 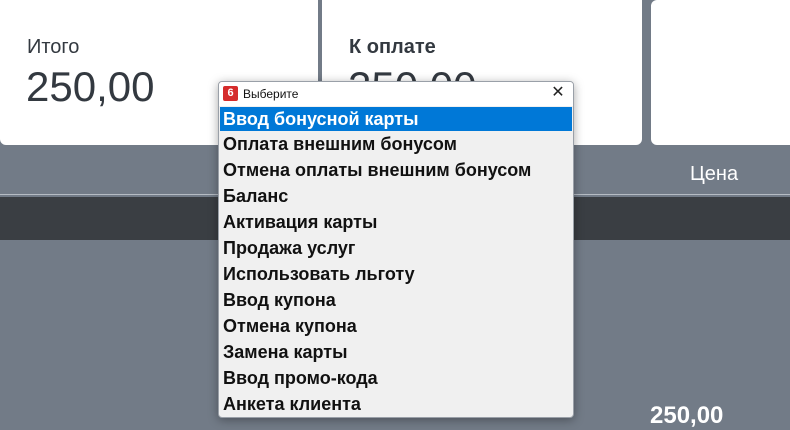 I want to click on third-card, so click(x=720, y=72).